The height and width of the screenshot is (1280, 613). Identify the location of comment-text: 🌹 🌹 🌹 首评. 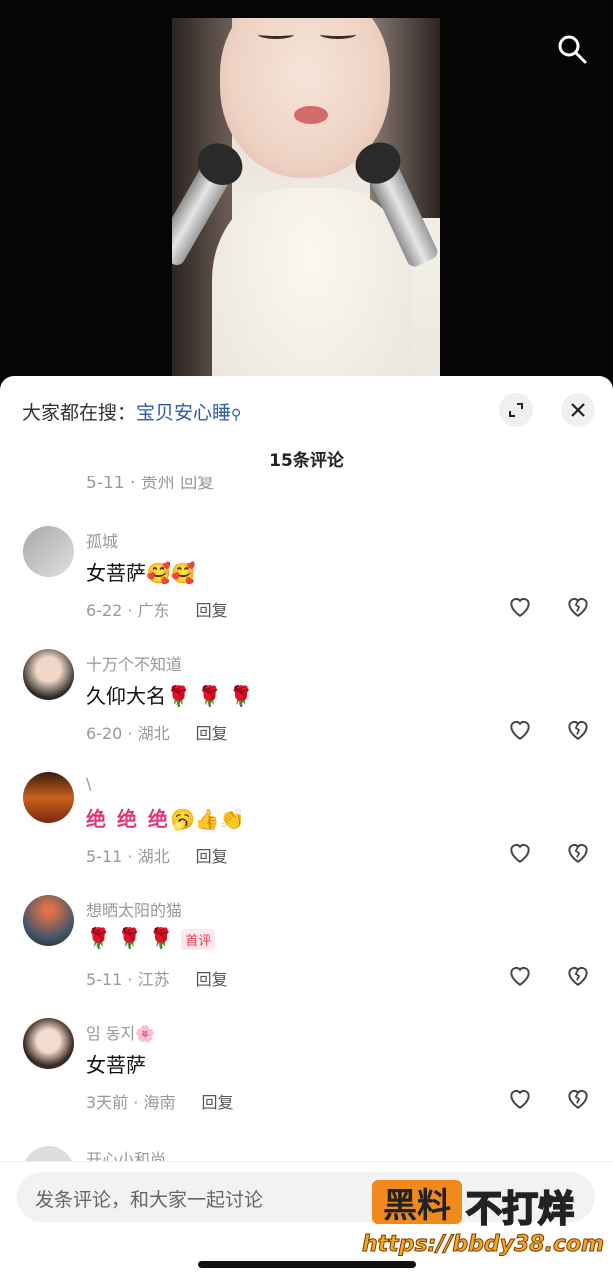
(151, 938).